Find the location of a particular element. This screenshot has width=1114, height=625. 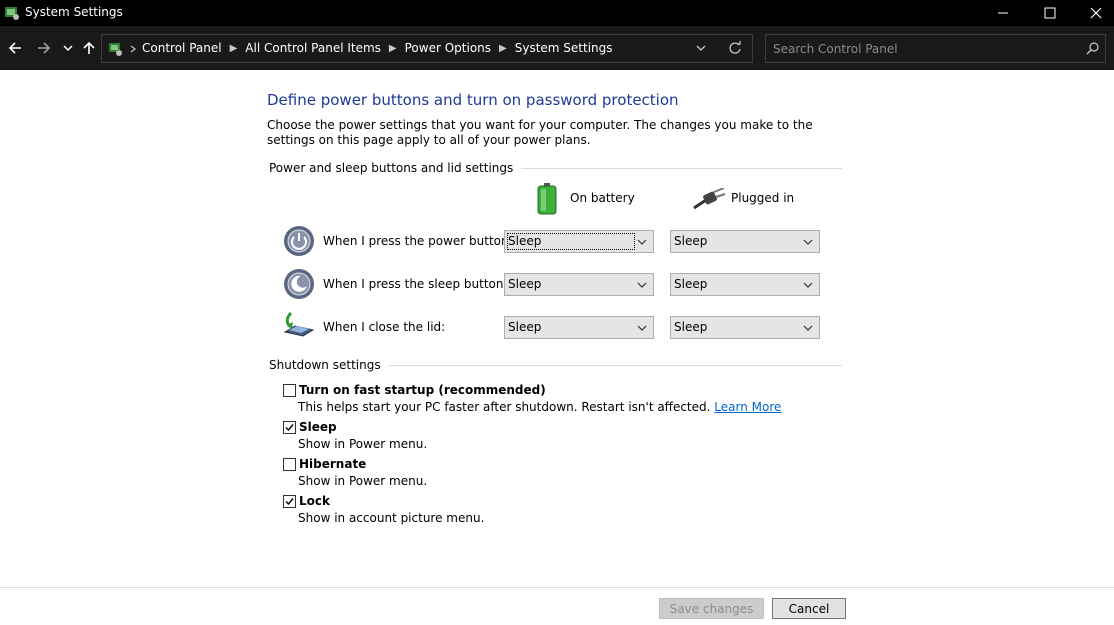

laptop-lid-icon is located at coordinates (299, 324).